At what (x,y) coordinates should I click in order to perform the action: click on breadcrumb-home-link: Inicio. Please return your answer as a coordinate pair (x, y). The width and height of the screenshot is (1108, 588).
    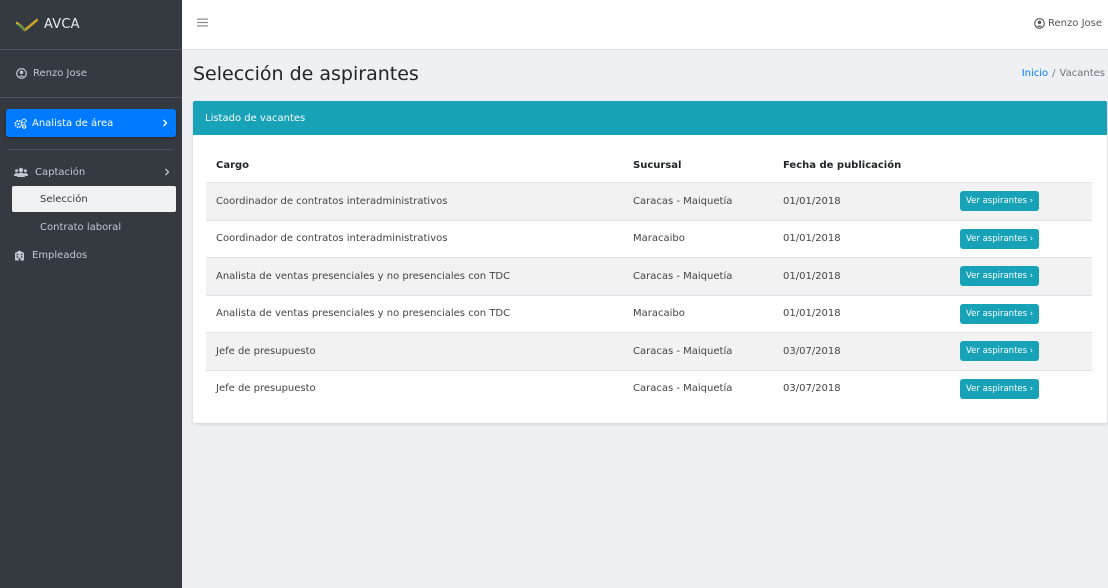
    Looking at the image, I should click on (1035, 73).